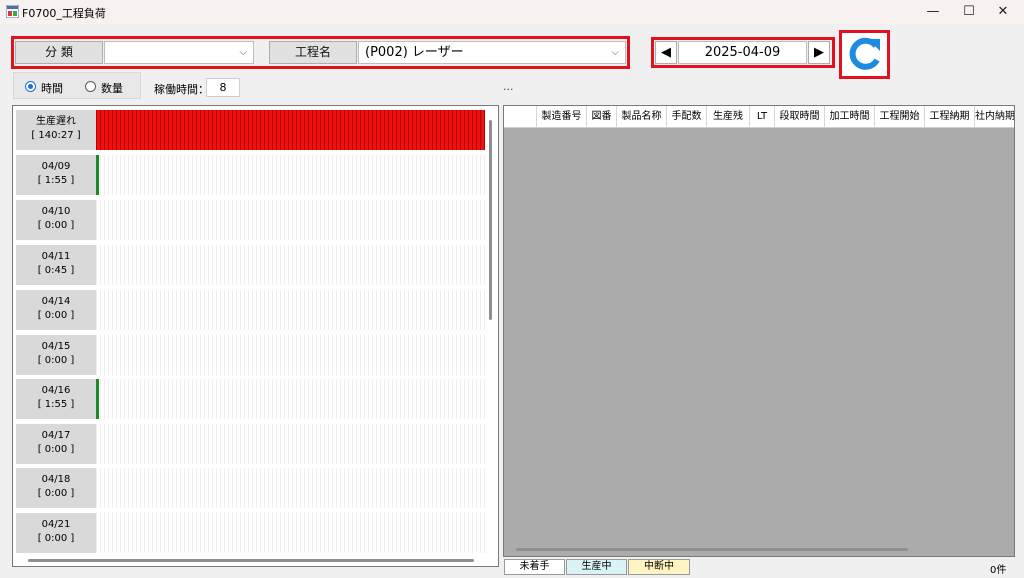 The width and height of the screenshot is (1024, 578). Describe the element at coordinates (56, 444) in the screenshot. I see `row-label: 04/17[ 0:00 ]` at that location.